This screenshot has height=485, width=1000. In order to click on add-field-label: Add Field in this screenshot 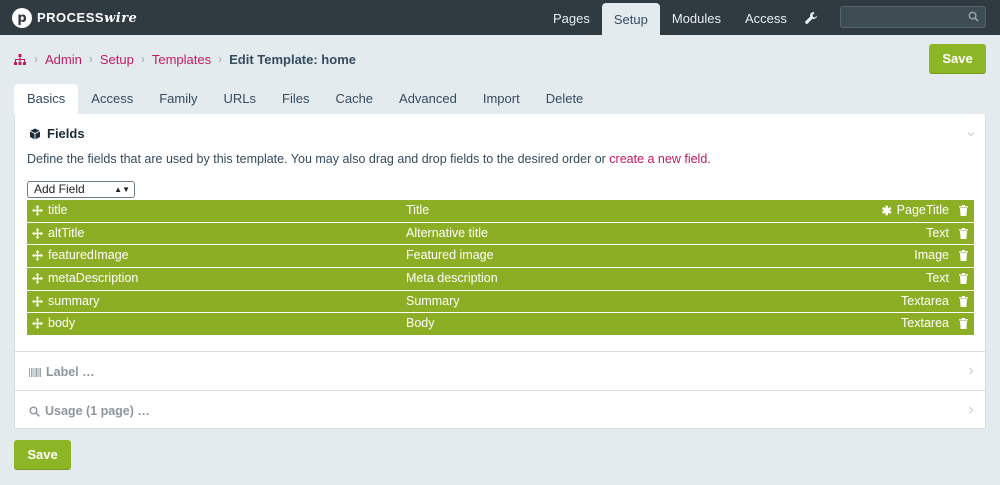, I will do `click(59, 189)`.